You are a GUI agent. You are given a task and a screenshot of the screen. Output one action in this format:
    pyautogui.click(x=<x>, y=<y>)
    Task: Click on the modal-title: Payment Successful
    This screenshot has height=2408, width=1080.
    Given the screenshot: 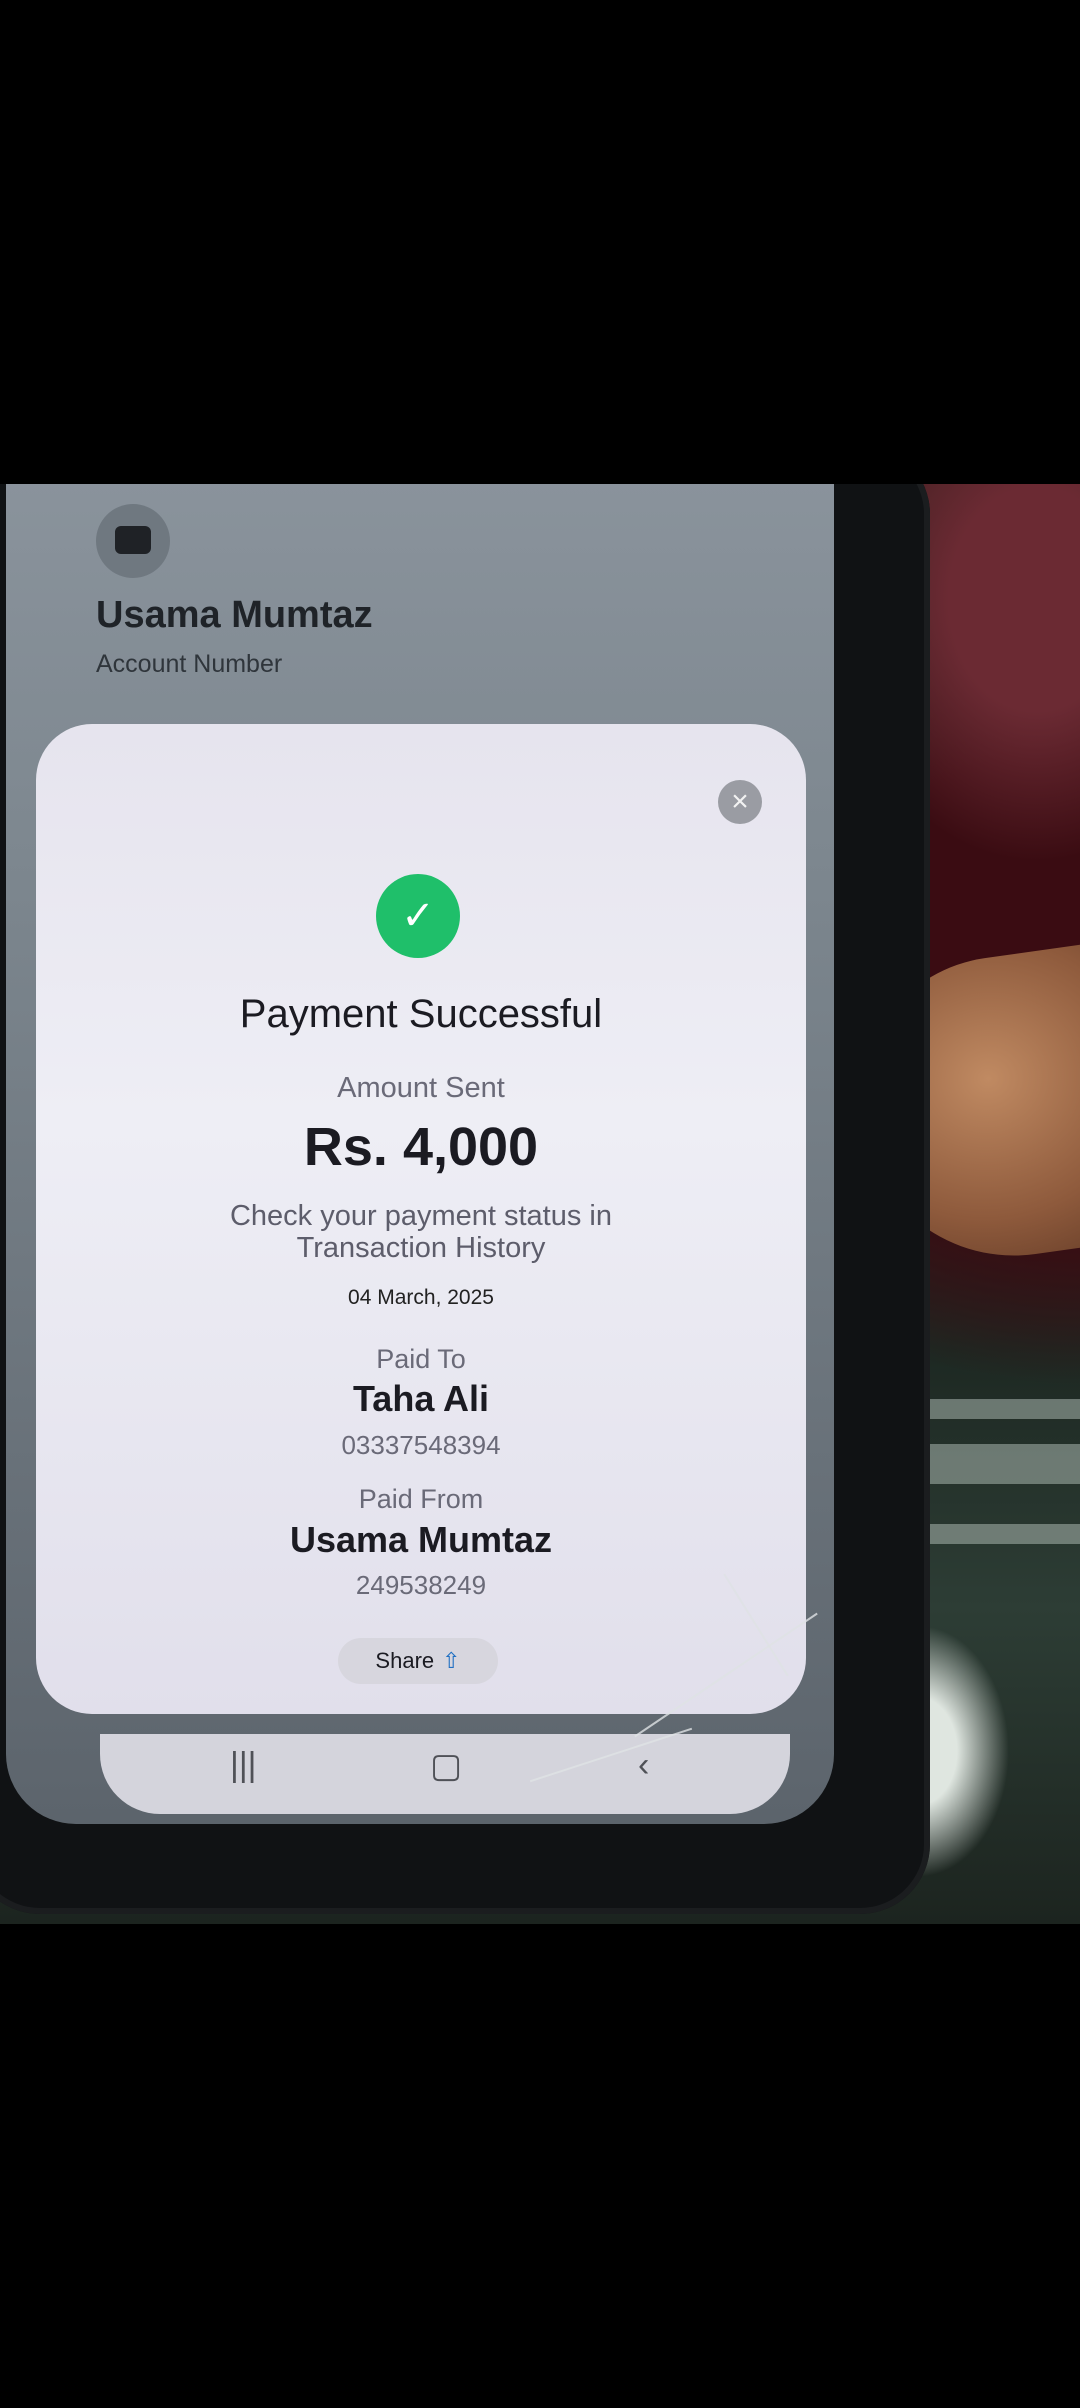 What is the action you would take?
    pyautogui.click(x=421, y=1014)
    